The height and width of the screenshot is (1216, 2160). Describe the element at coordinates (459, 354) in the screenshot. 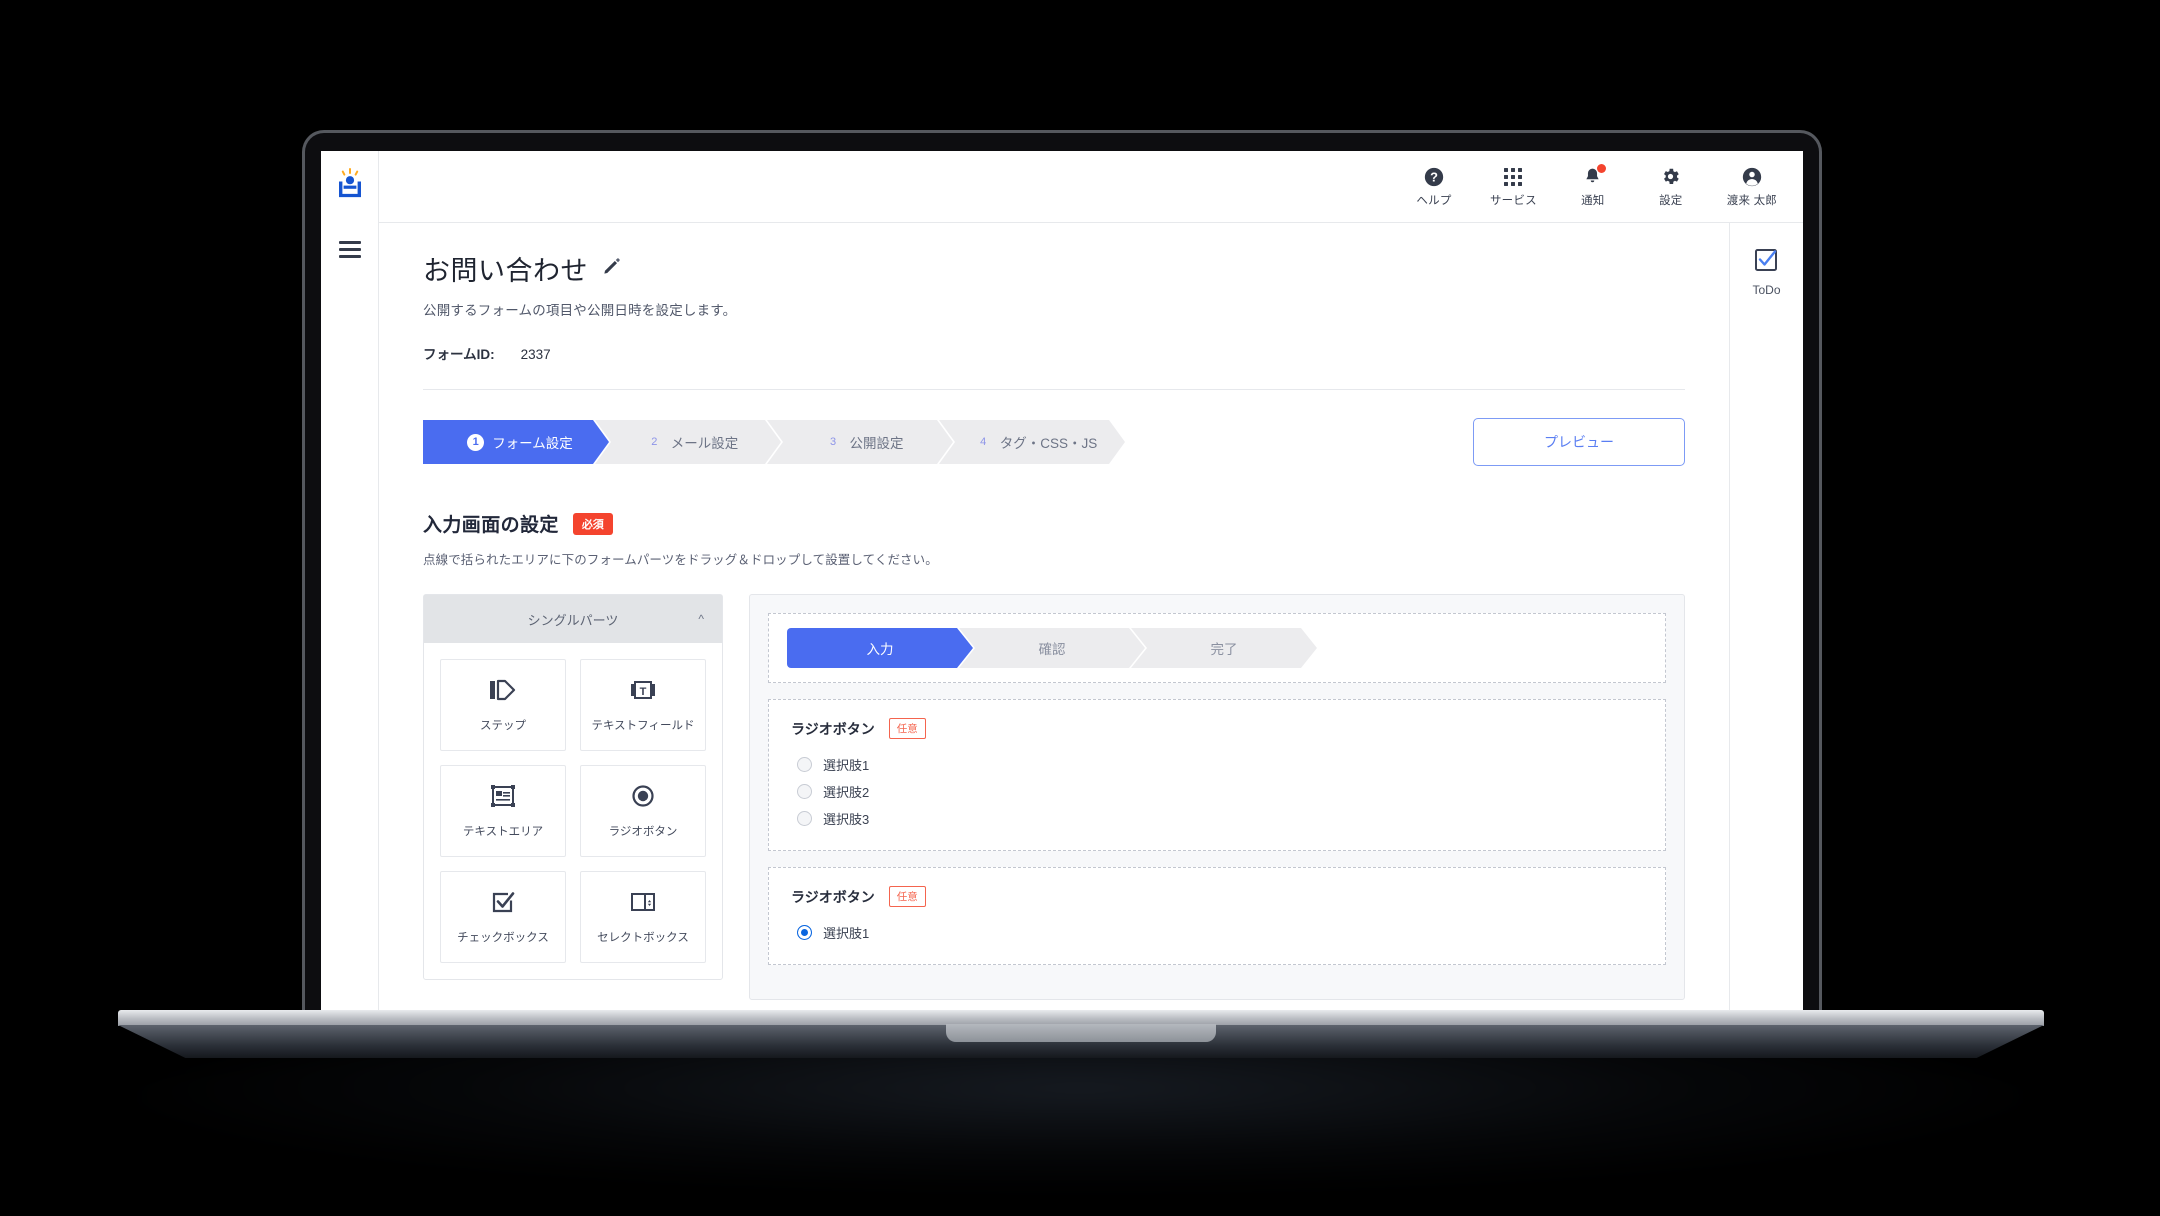

I see `form-id-label: フォームID:` at that location.